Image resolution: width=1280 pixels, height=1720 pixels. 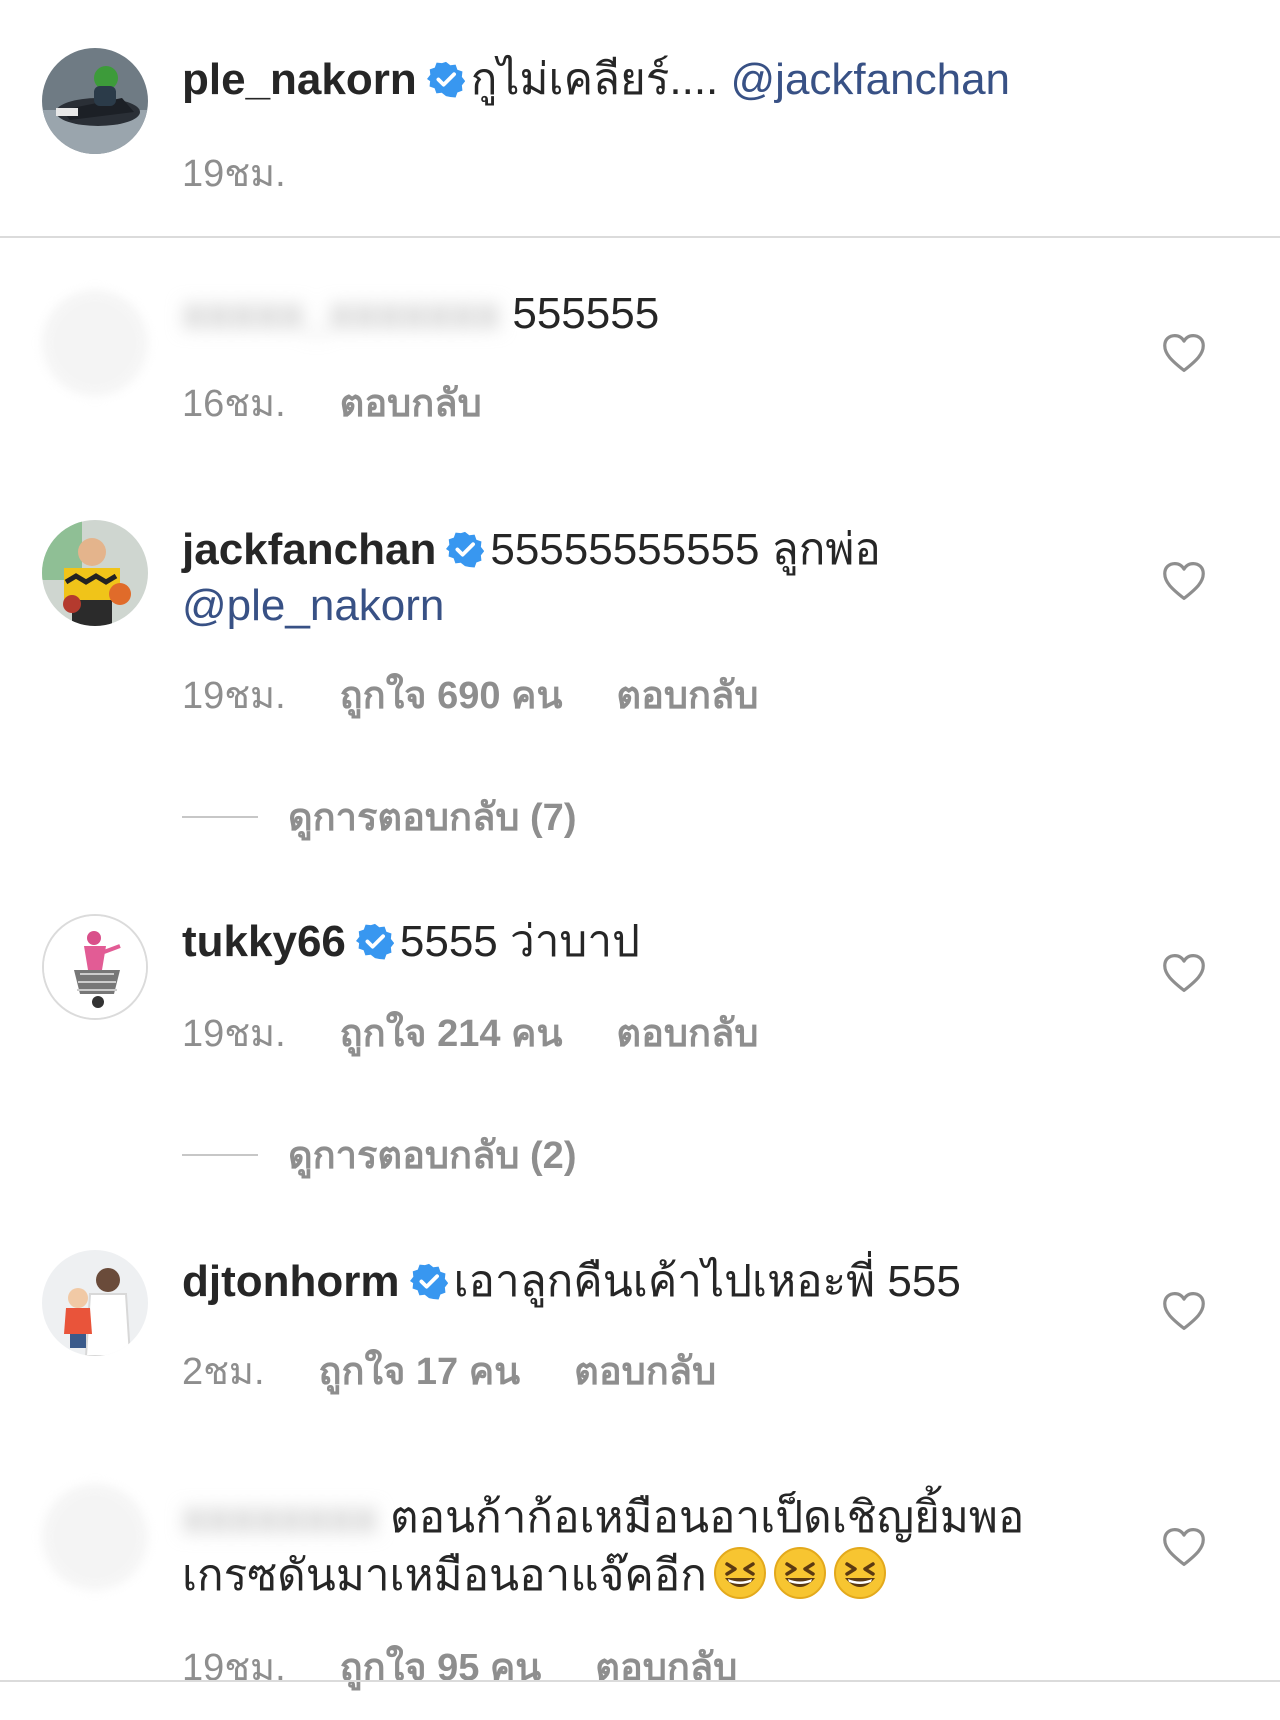 What do you see at coordinates (280, 1518) in the screenshot?
I see `comment-5-username-blurred: xxxxxxxx` at bounding box center [280, 1518].